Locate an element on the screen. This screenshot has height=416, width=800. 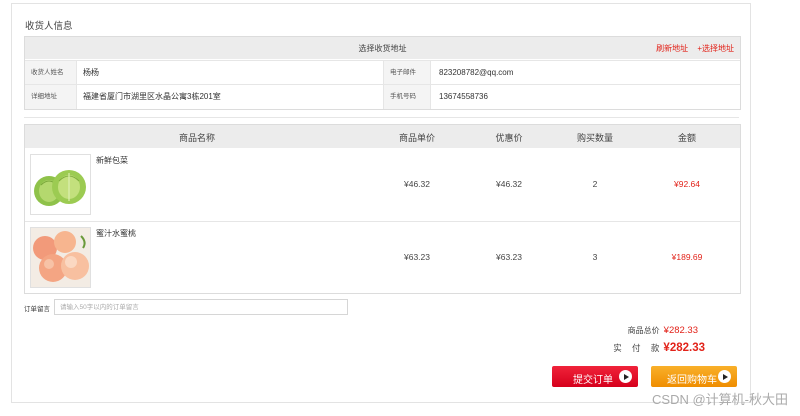
col-qty-header: 购买数量 is located at coordinates (595, 138).